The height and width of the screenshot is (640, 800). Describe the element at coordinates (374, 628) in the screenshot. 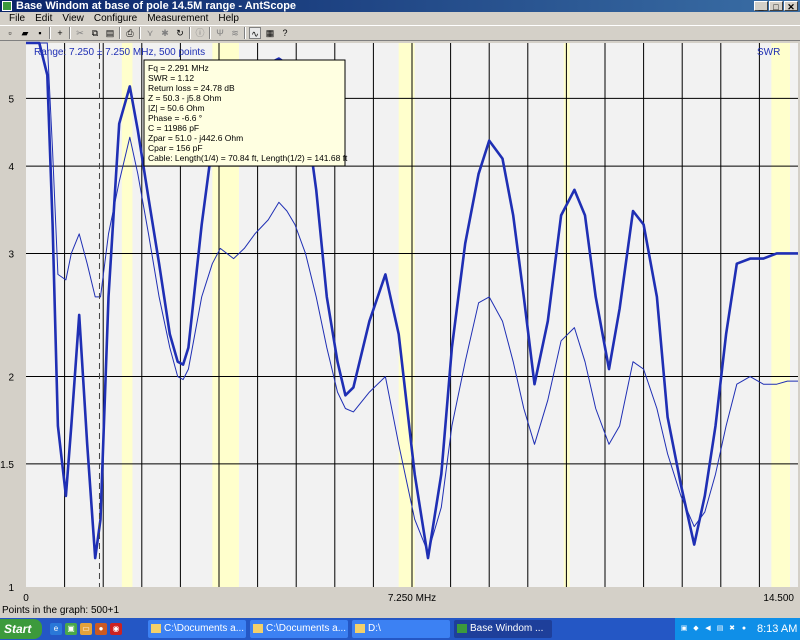

I see `task-label: D:\` at that location.